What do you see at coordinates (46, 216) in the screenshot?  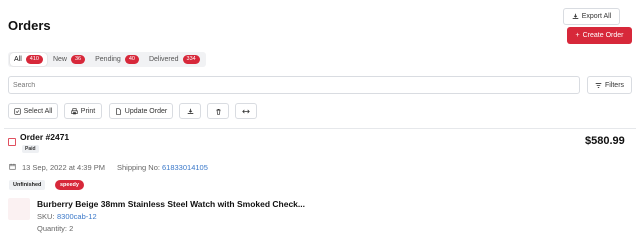 I see `sku-label: SKU:` at bounding box center [46, 216].